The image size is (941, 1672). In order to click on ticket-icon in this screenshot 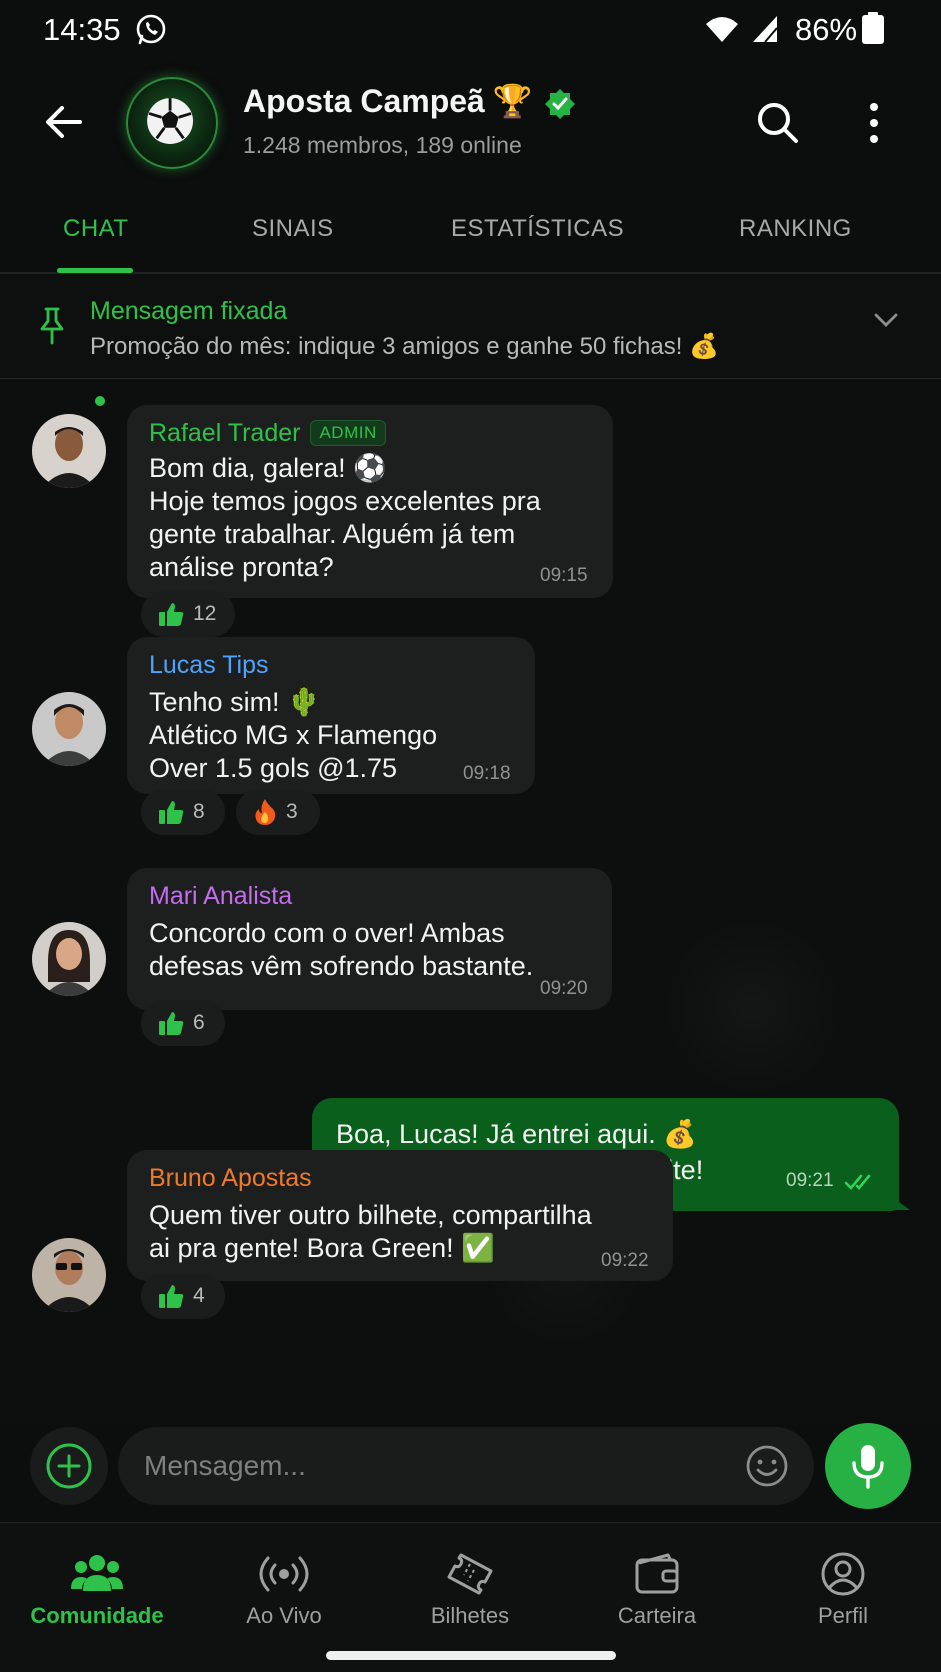, I will do `click(470, 1574)`.